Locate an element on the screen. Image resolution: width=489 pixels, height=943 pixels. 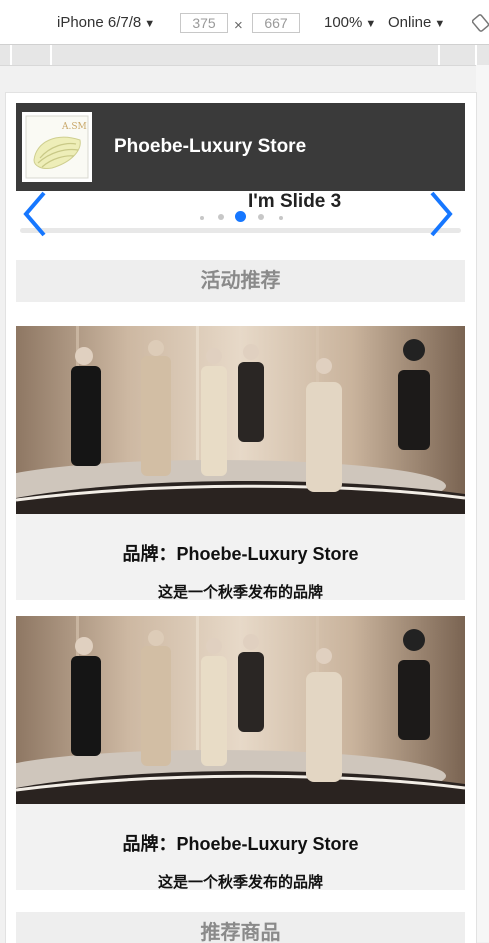
pagination-dot-active is located at coordinates (240, 216).